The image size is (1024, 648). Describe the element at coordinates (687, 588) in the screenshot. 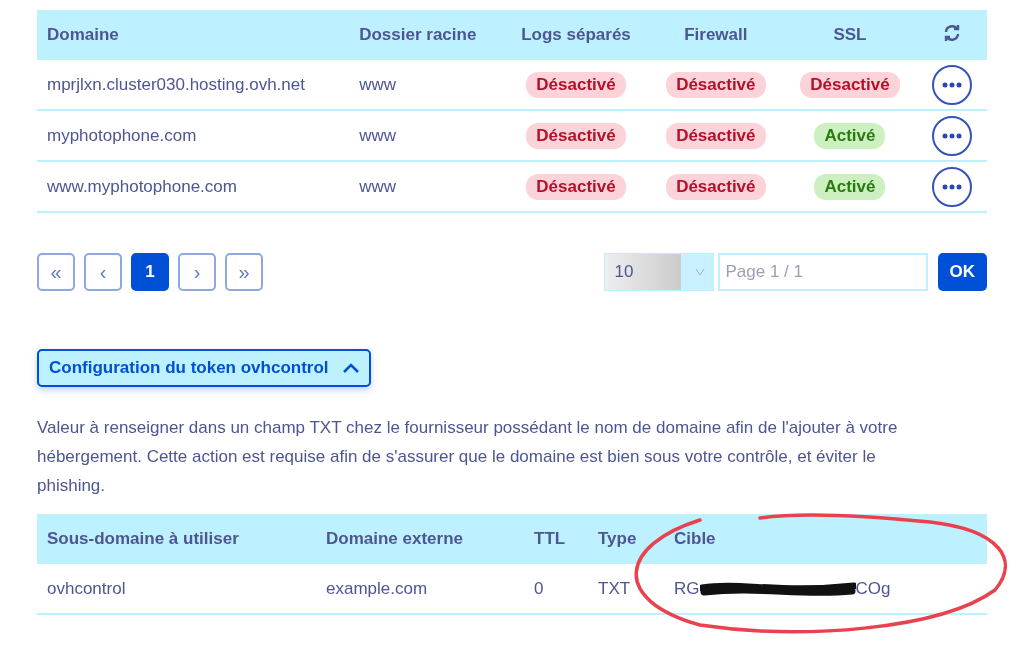

I see `target-text: RG` at that location.